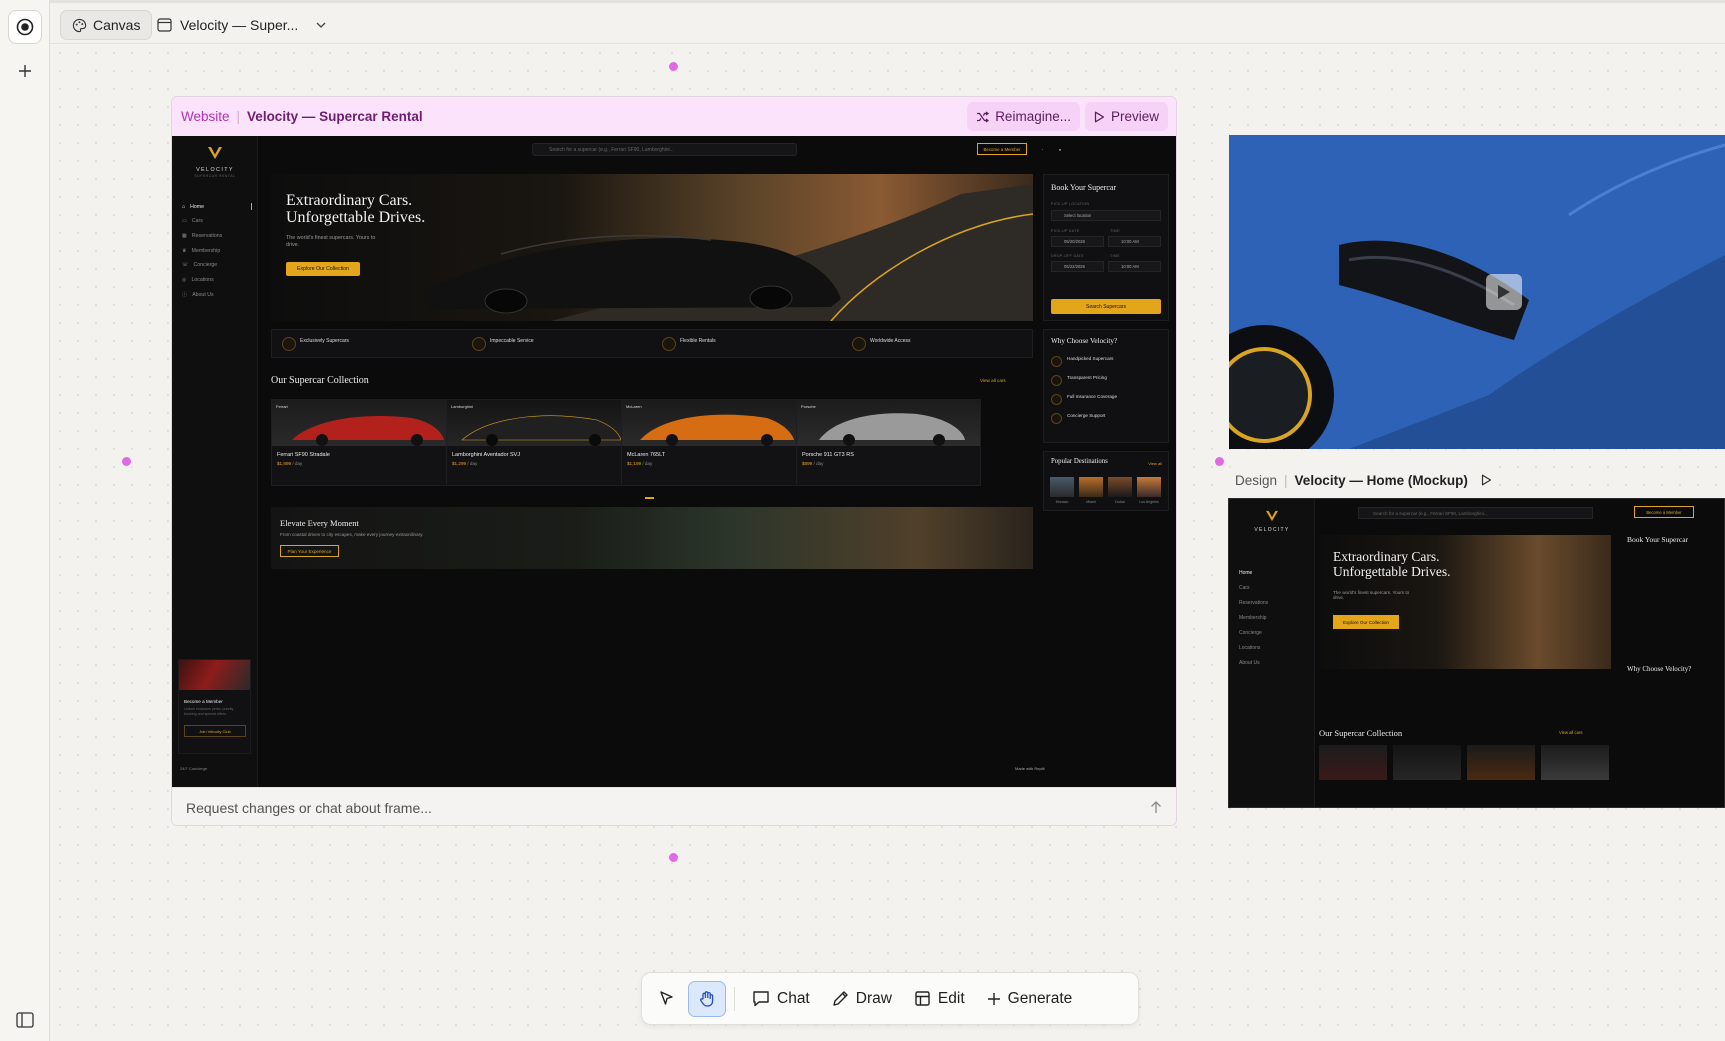  Describe the element at coordinates (634, 406) in the screenshot. I see `car-badge: McLaren` at that location.